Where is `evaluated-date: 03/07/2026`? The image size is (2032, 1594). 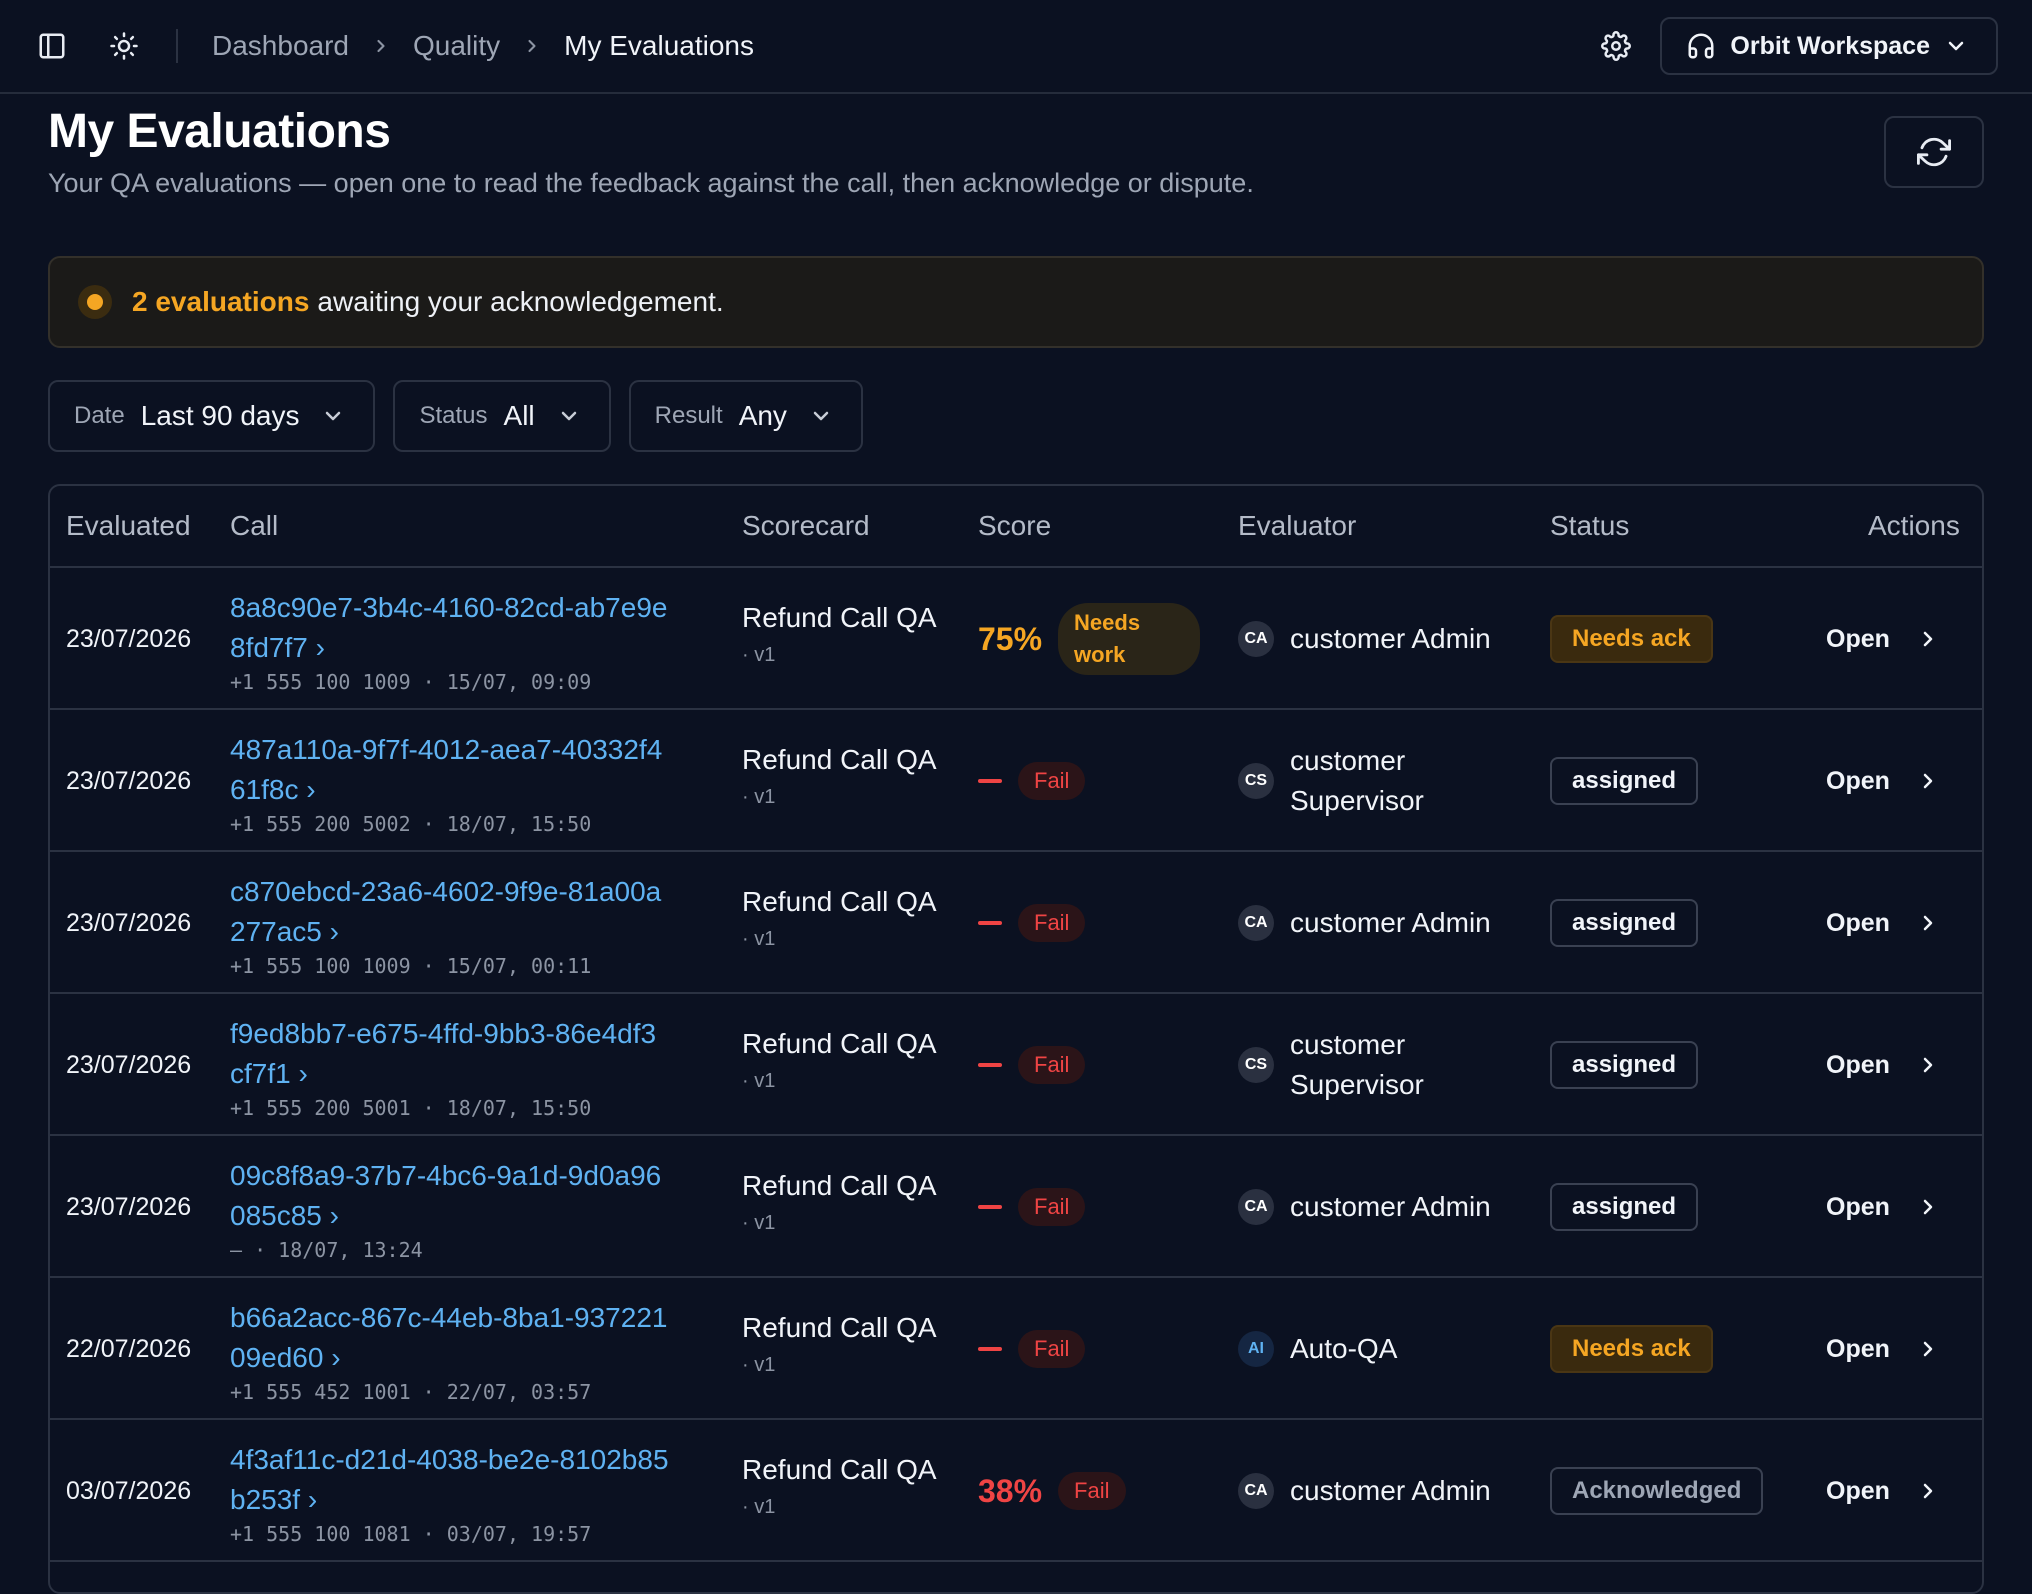
evaluated-date: 03/07/2026 is located at coordinates (129, 1490).